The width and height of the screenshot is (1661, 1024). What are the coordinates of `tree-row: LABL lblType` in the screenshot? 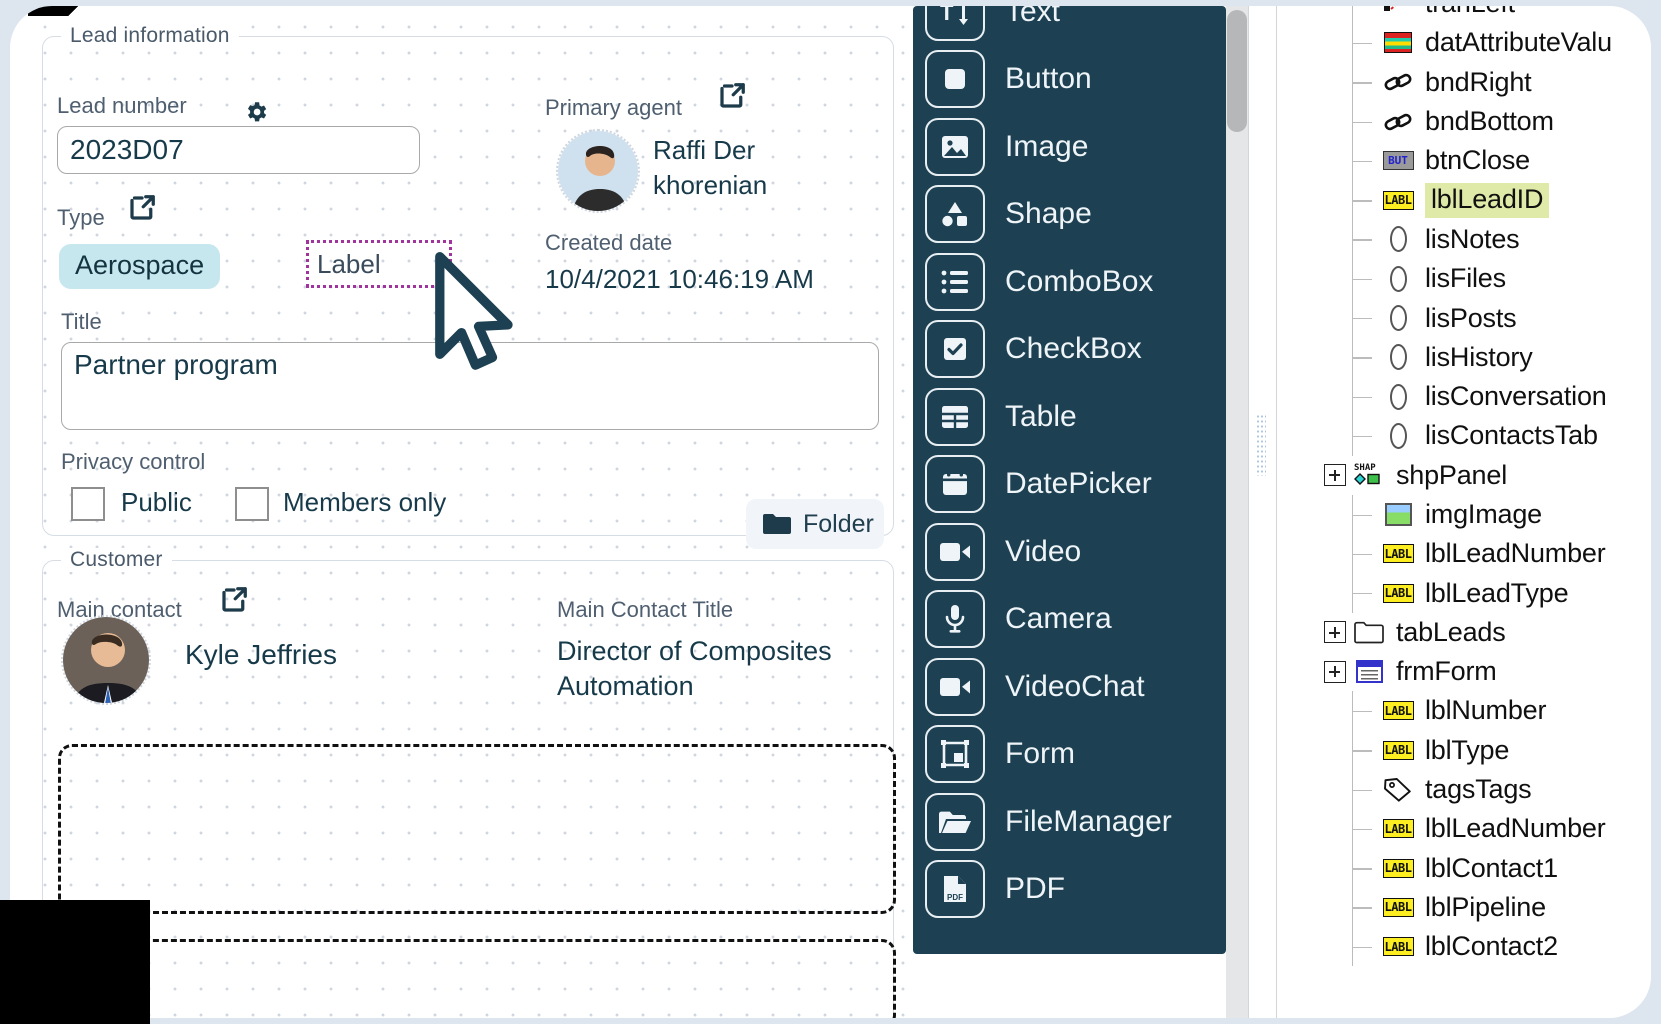 It's located at (1476, 750).